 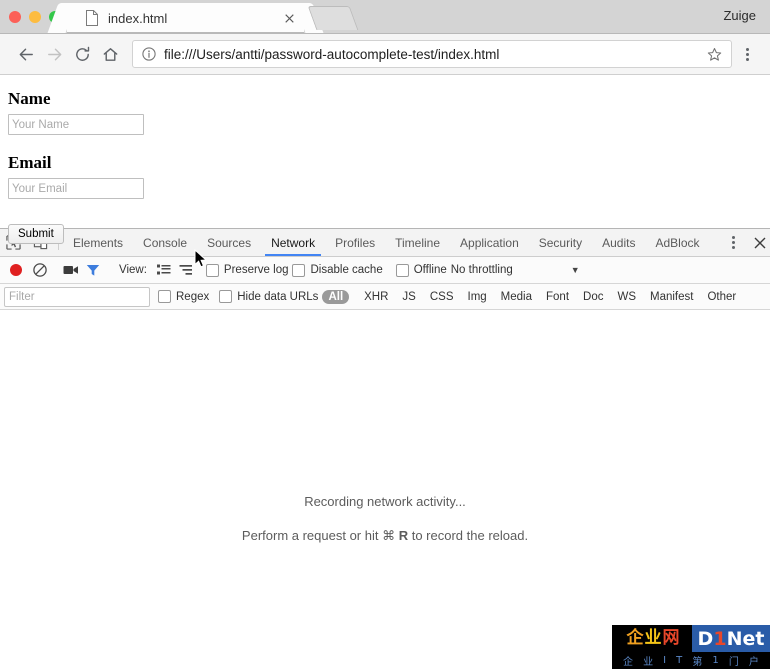 I want to click on hide-data-urls-label: Hide data URLs, so click(x=278, y=296).